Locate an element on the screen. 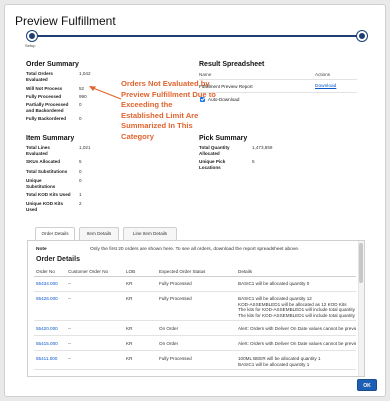 The height and width of the screenshot is (401, 390). spreadsheet-file-name: Fulfillment Preview Report is located at coordinates (226, 86).